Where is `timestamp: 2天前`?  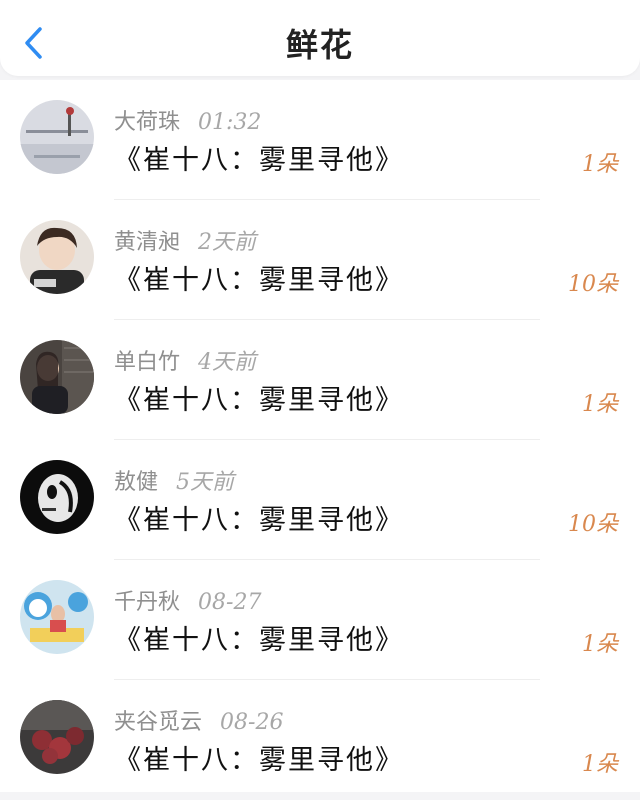 timestamp: 2天前 is located at coordinates (227, 242).